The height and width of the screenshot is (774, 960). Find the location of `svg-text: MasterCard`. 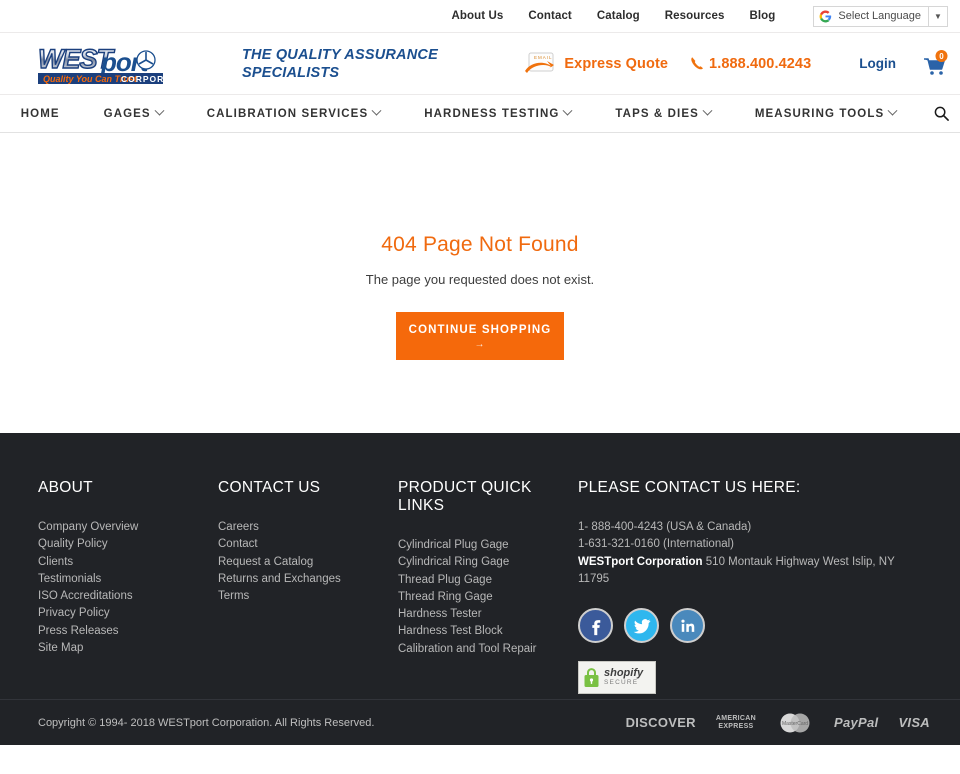

svg-text: MasterCard is located at coordinates (795, 724).